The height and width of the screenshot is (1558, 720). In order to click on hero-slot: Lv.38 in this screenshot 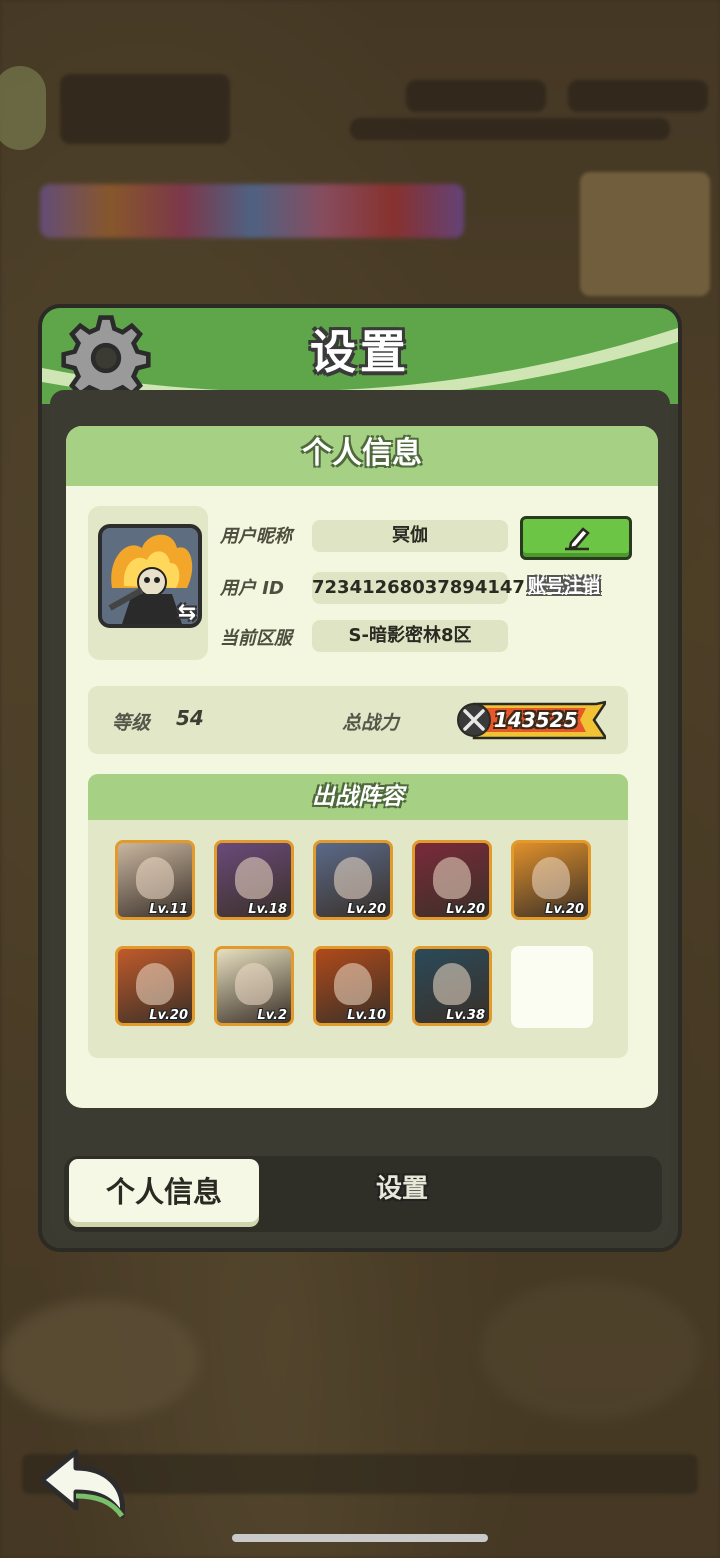, I will do `click(452, 986)`.